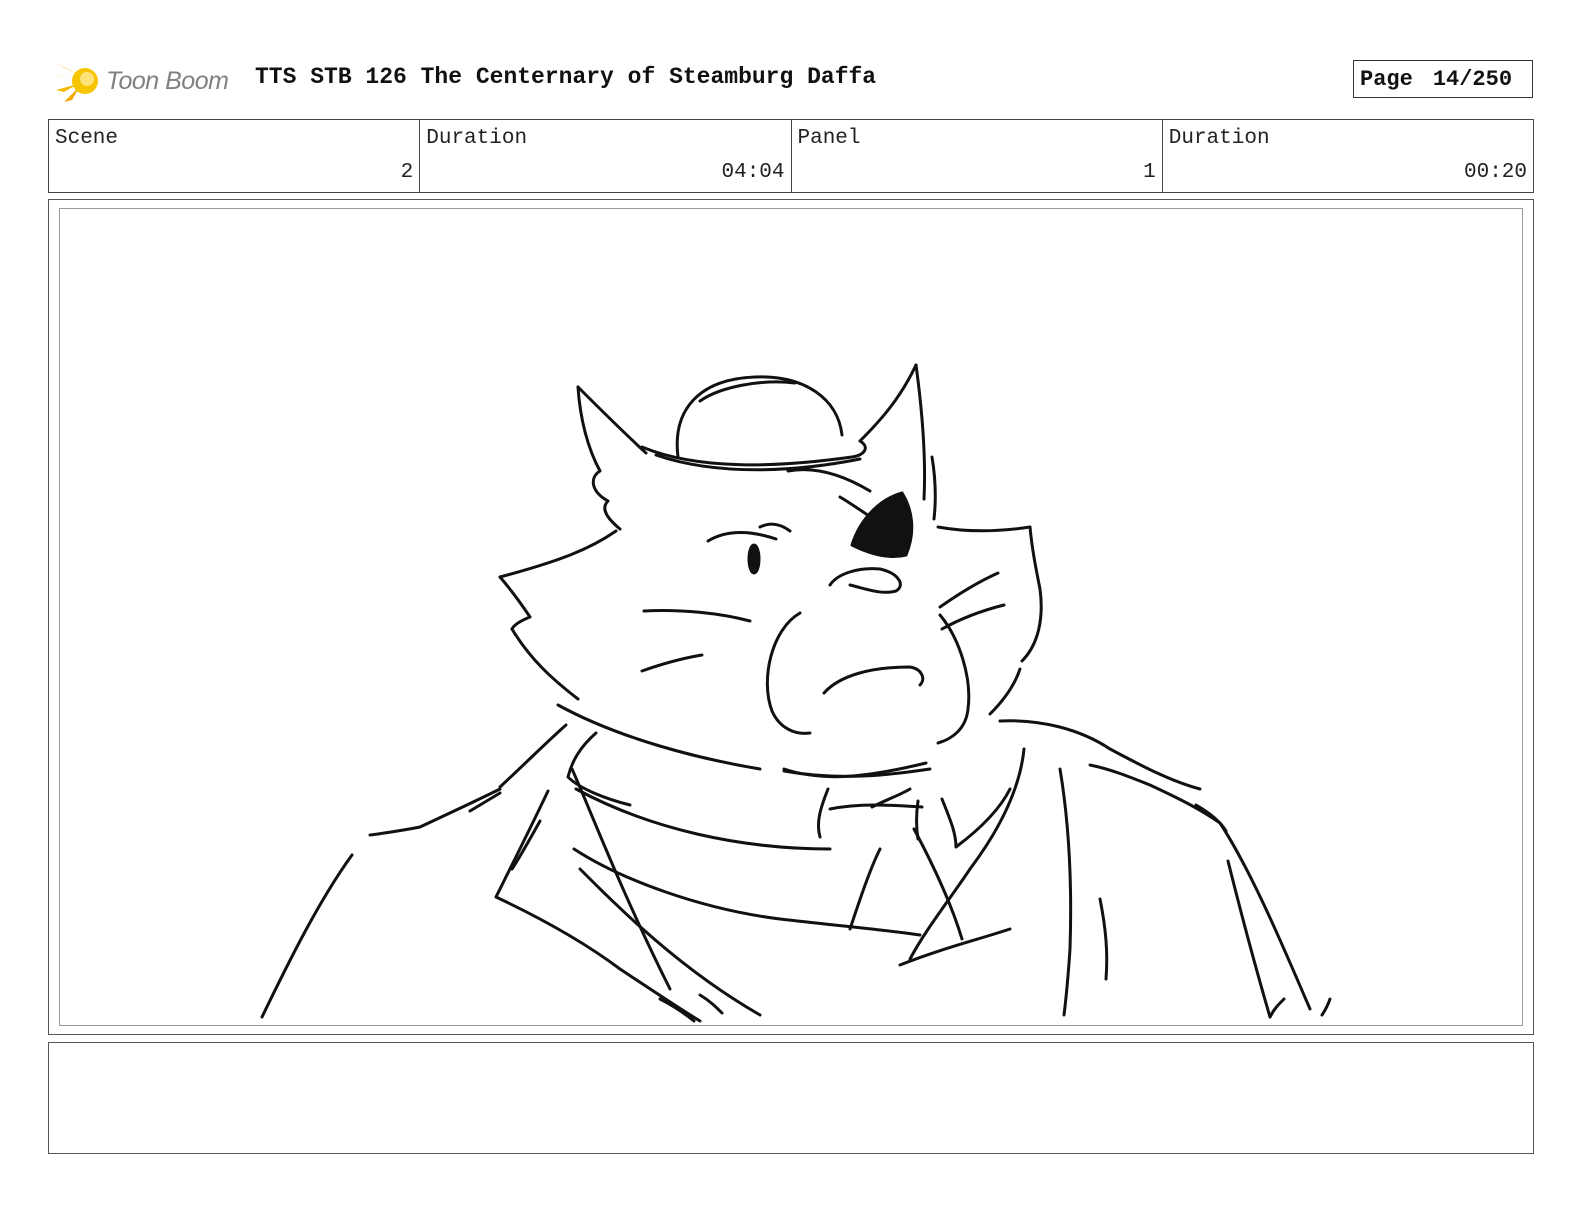 This screenshot has width=1584, height=1224. I want to click on scene-value: 2, so click(407, 172).